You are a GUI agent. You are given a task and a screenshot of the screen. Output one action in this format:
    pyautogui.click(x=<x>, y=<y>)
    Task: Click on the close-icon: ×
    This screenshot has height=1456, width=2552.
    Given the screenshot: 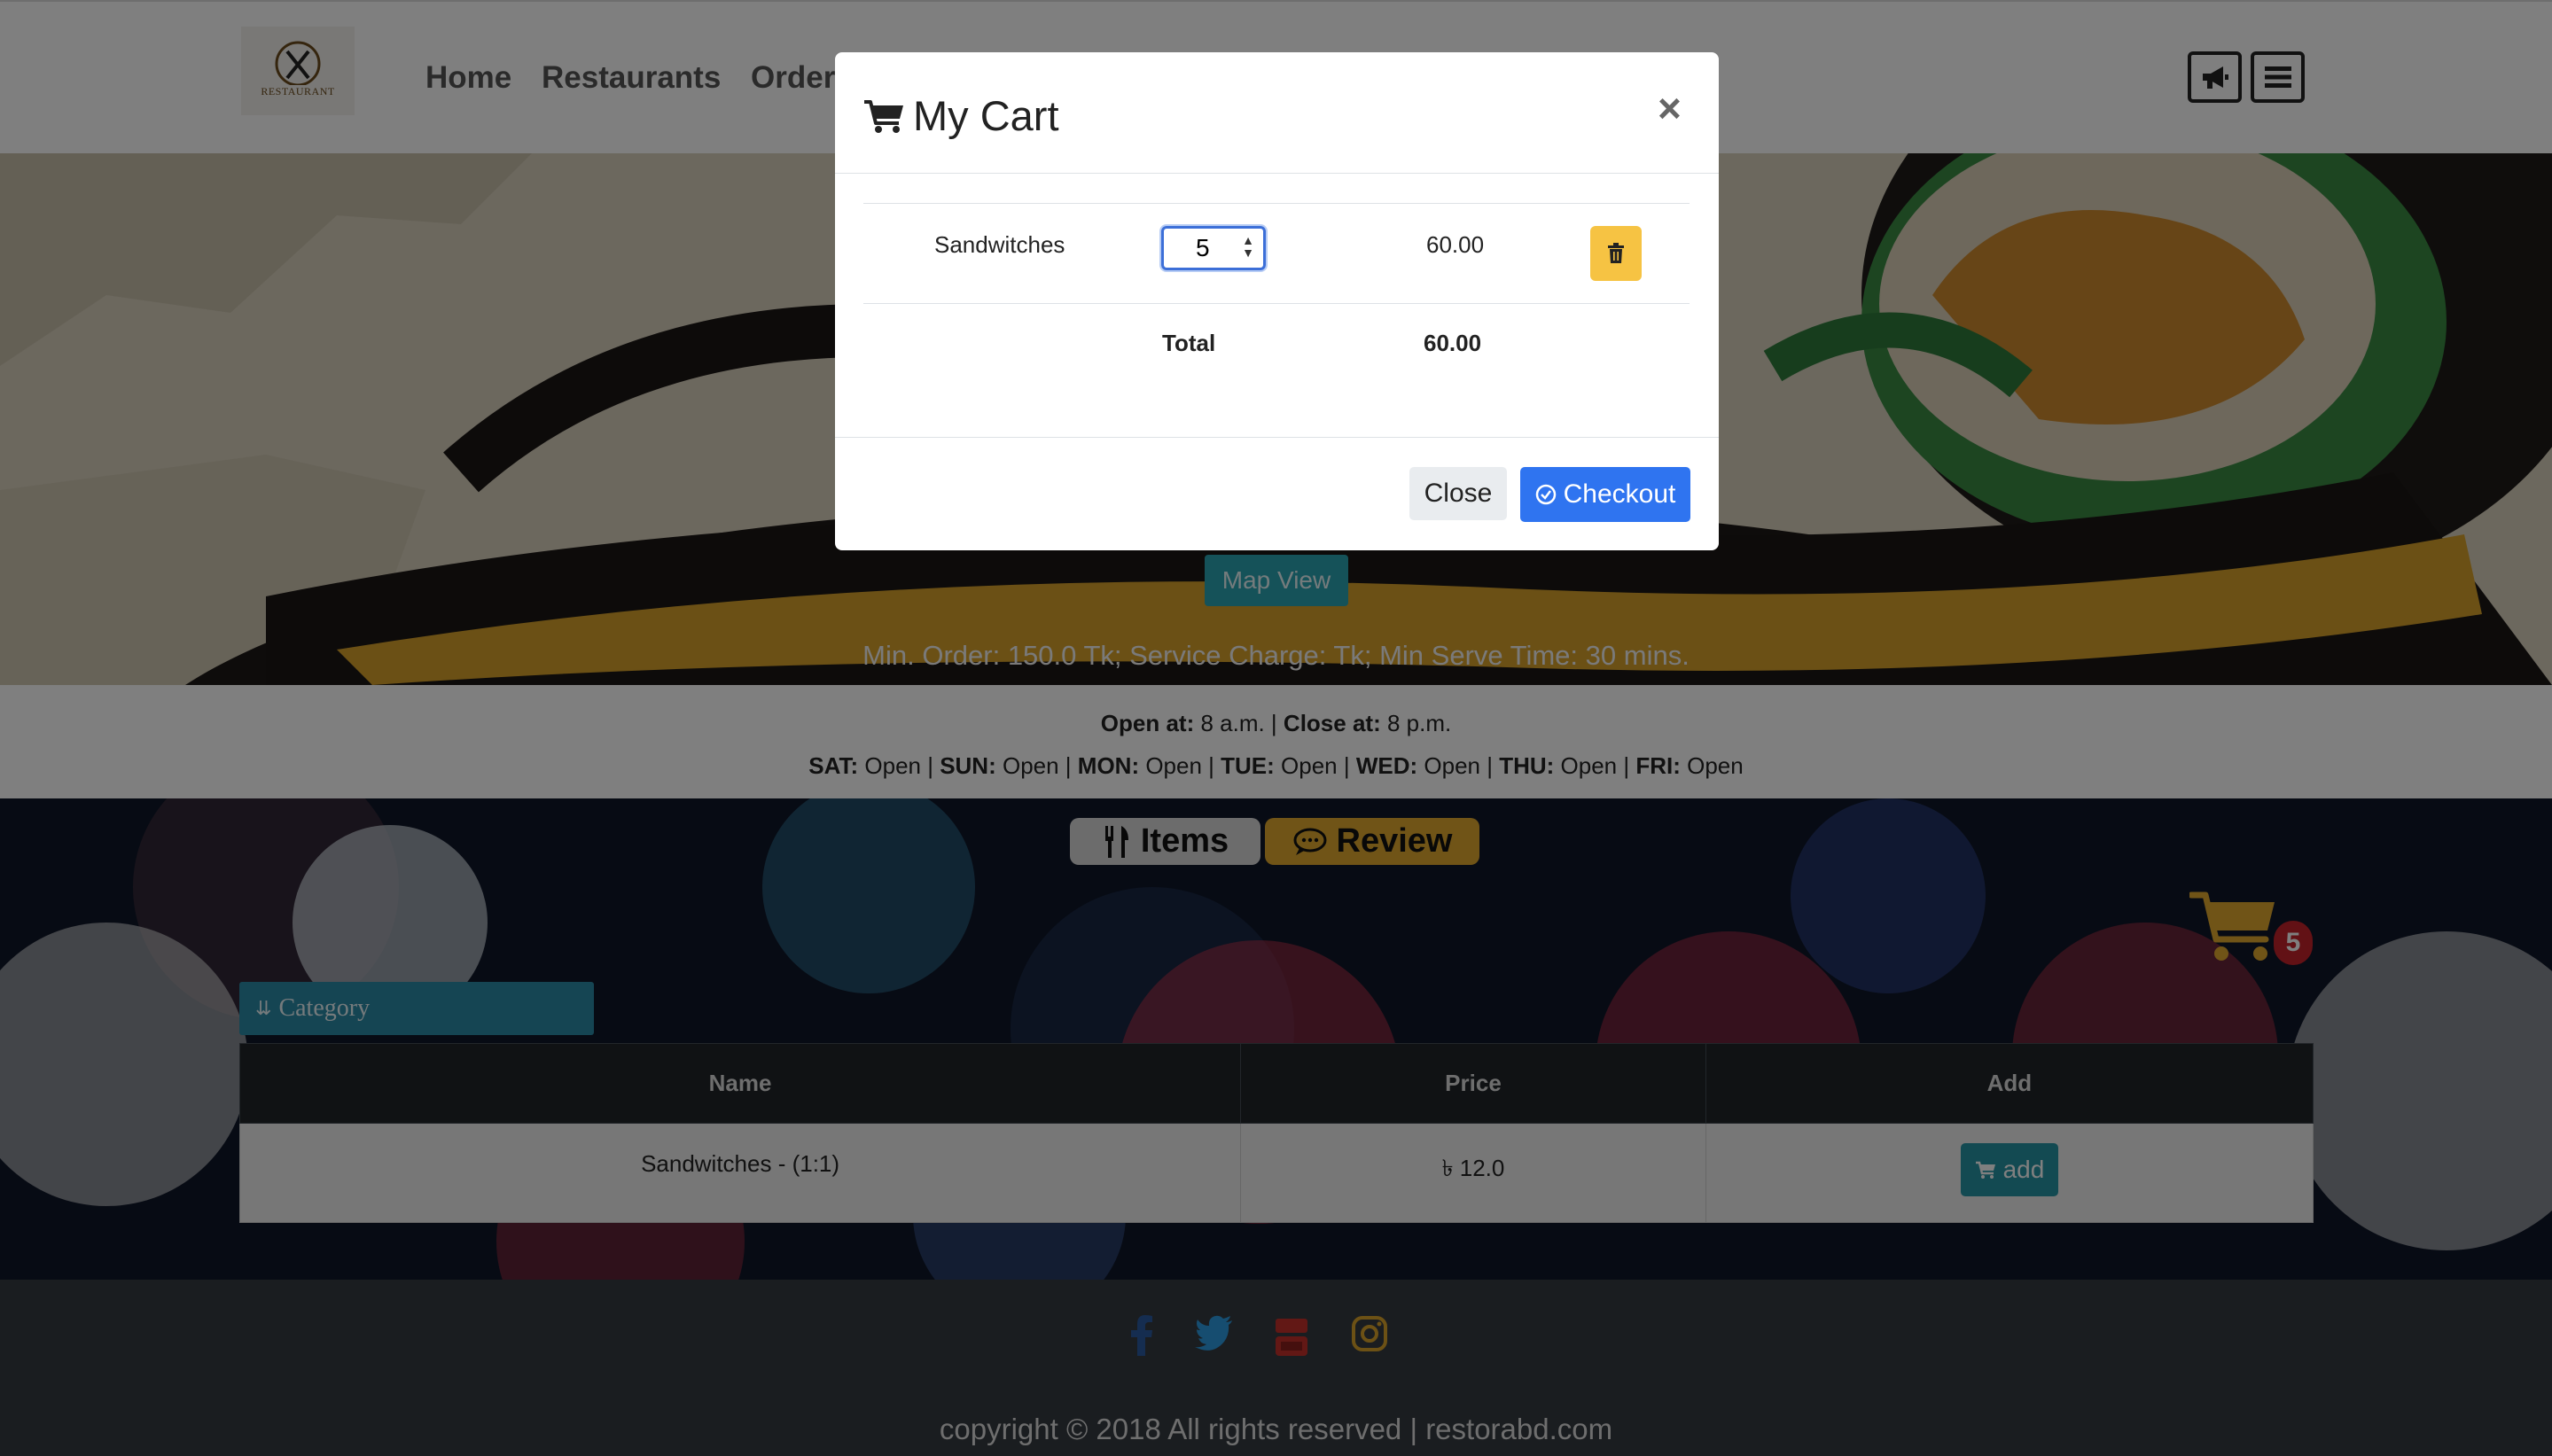 What is the action you would take?
    pyautogui.click(x=1670, y=108)
    